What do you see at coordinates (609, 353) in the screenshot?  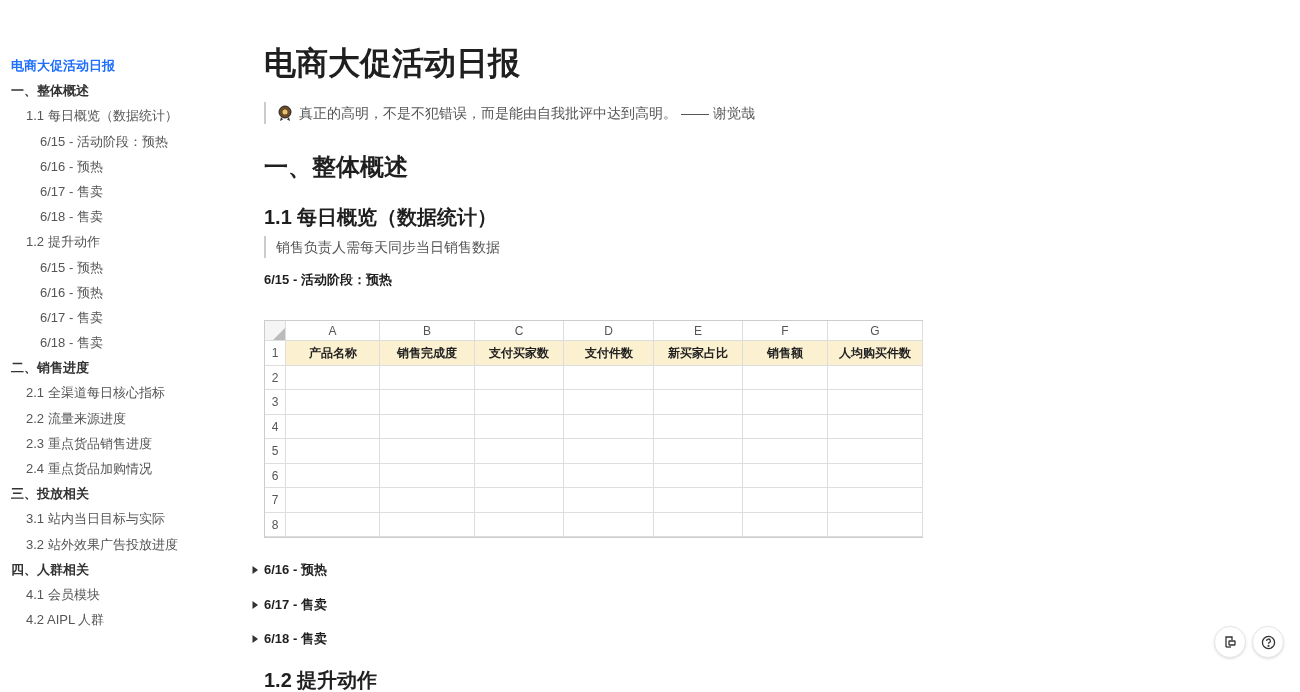 I see `header-cell: 支付件数` at bounding box center [609, 353].